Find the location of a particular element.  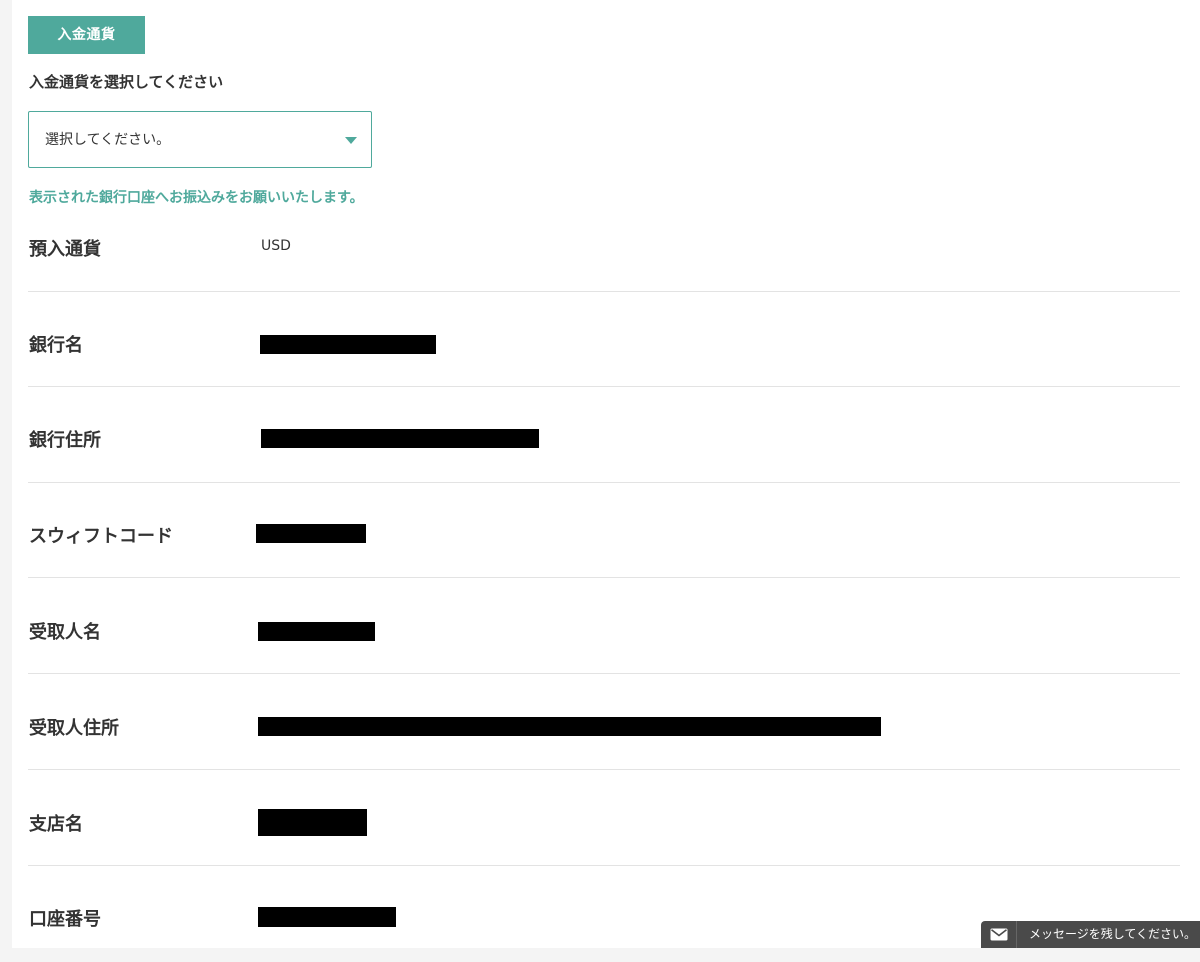

chat-divider is located at coordinates (1016, 934).